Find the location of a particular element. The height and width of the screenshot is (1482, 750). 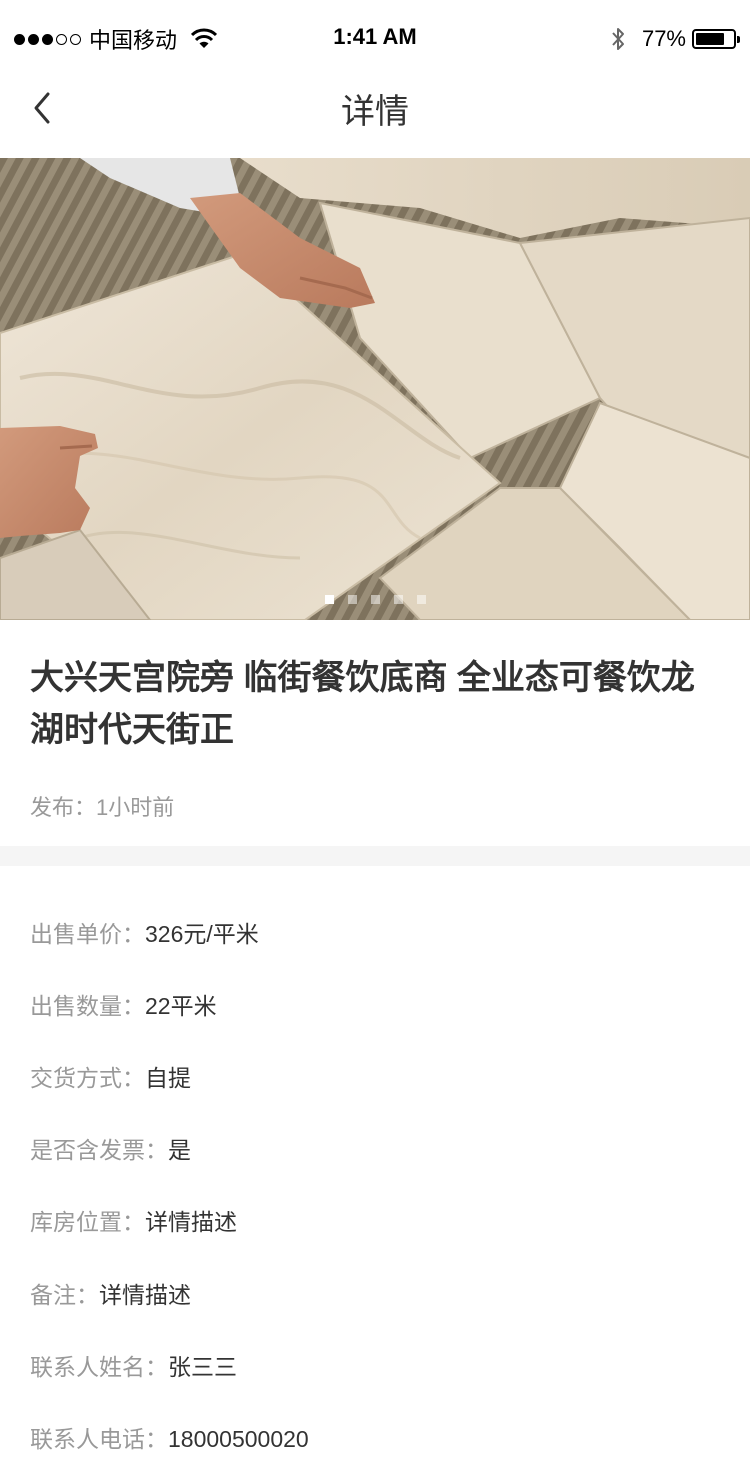

detail-value: 张三三 is located at coordinates (202, 1367).